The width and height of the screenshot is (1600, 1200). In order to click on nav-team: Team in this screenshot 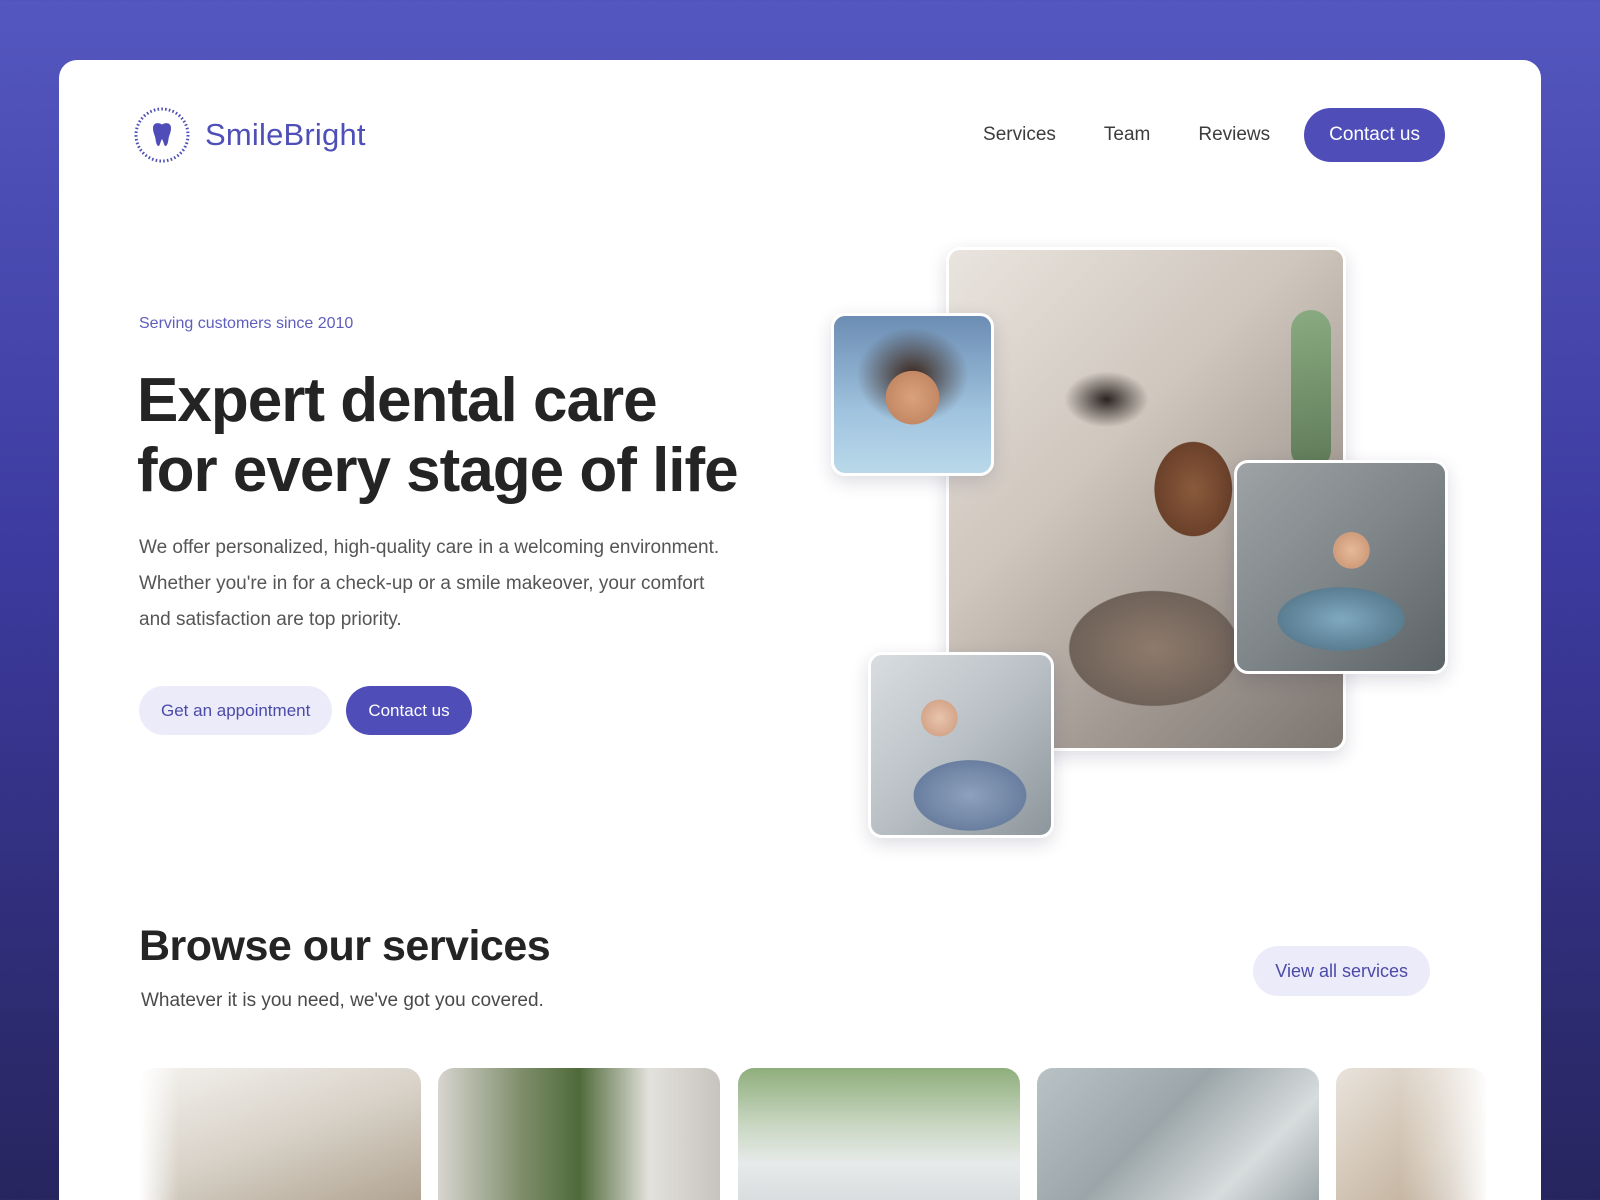, I will do `click(1127, 135)`.